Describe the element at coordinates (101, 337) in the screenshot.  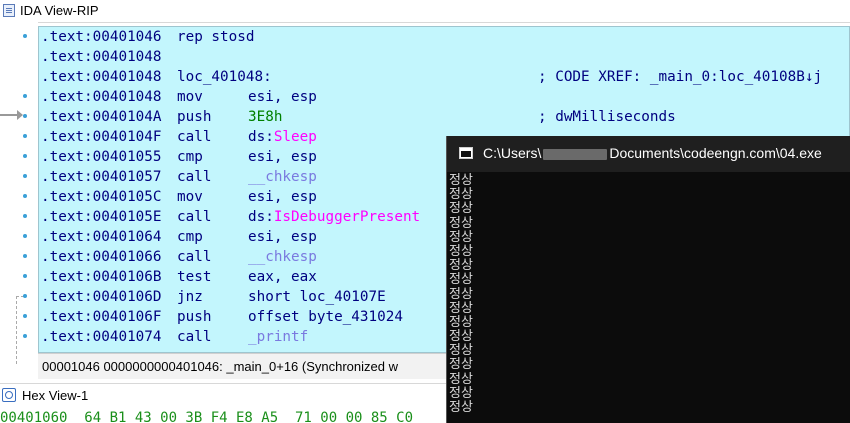
I see `asm-address: .text:00401074` at that location.